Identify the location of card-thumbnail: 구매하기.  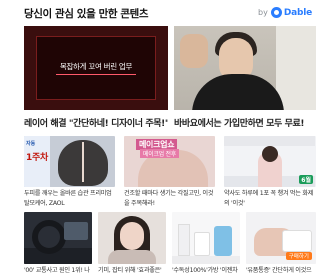
(281, 238).